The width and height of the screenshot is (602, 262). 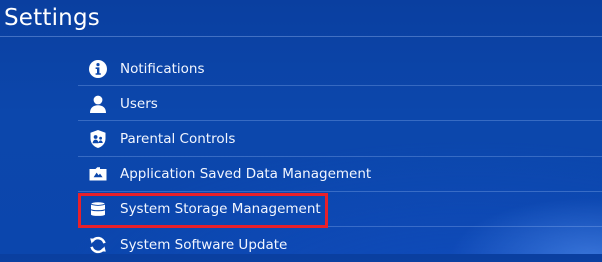 What do you see at coordinates (178, 138) in the screenshot?
I see `menu-item-label: Parental Controls` at bounding box center [178, 138].